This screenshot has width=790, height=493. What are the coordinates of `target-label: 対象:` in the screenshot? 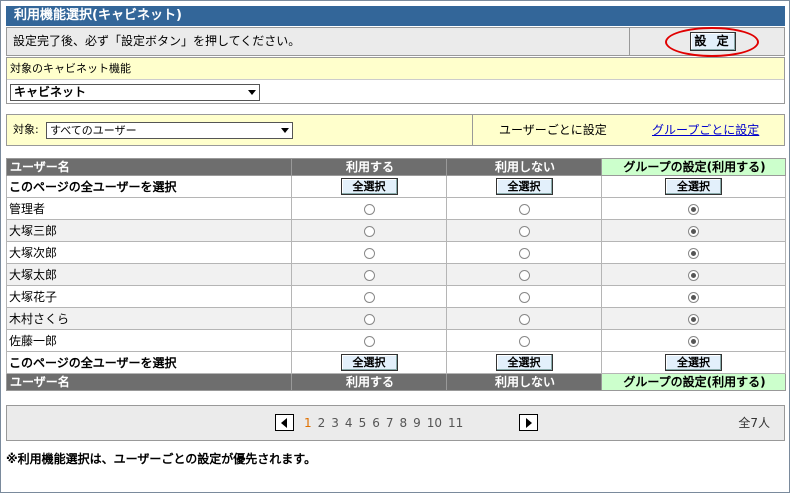 It's located at (26, 129).